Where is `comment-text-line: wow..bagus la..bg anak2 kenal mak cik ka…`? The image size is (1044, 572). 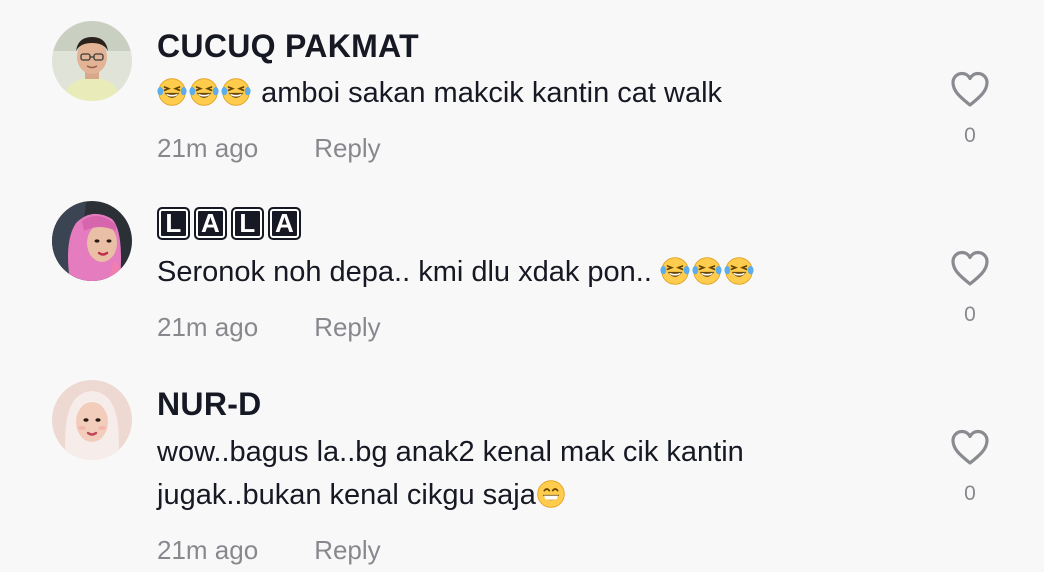
comment-text-line: wow..bagus la..bg anak2 kenal mak cik ka… is located at coordinates (450, 452).